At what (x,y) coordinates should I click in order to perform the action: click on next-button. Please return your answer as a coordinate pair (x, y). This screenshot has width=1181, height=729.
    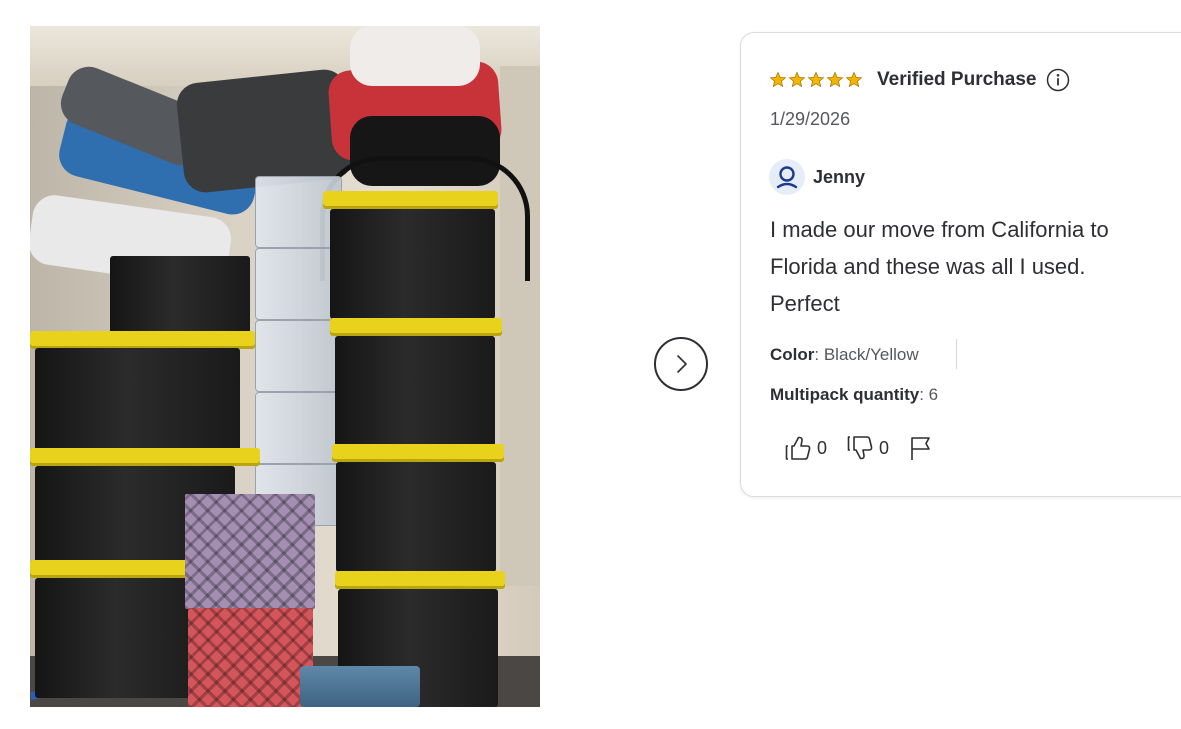
    Looking at the image, I should click on (681, 364).